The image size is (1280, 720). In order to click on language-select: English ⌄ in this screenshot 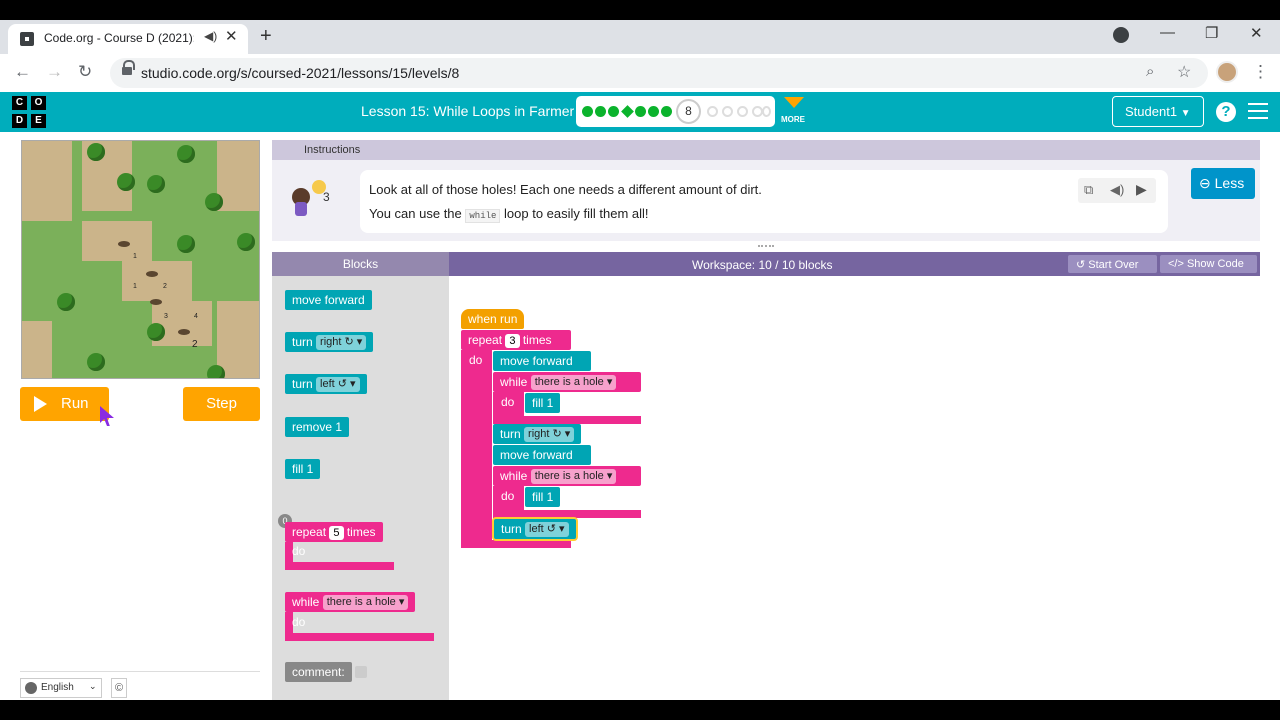, I will do `click(61, 688)`.